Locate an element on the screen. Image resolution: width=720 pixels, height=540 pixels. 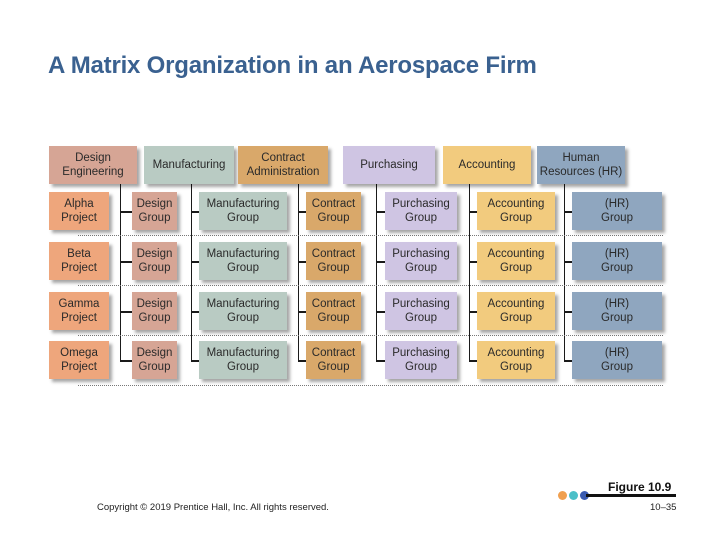
project-box: Alpha Project is located at coordinates (79, 211).